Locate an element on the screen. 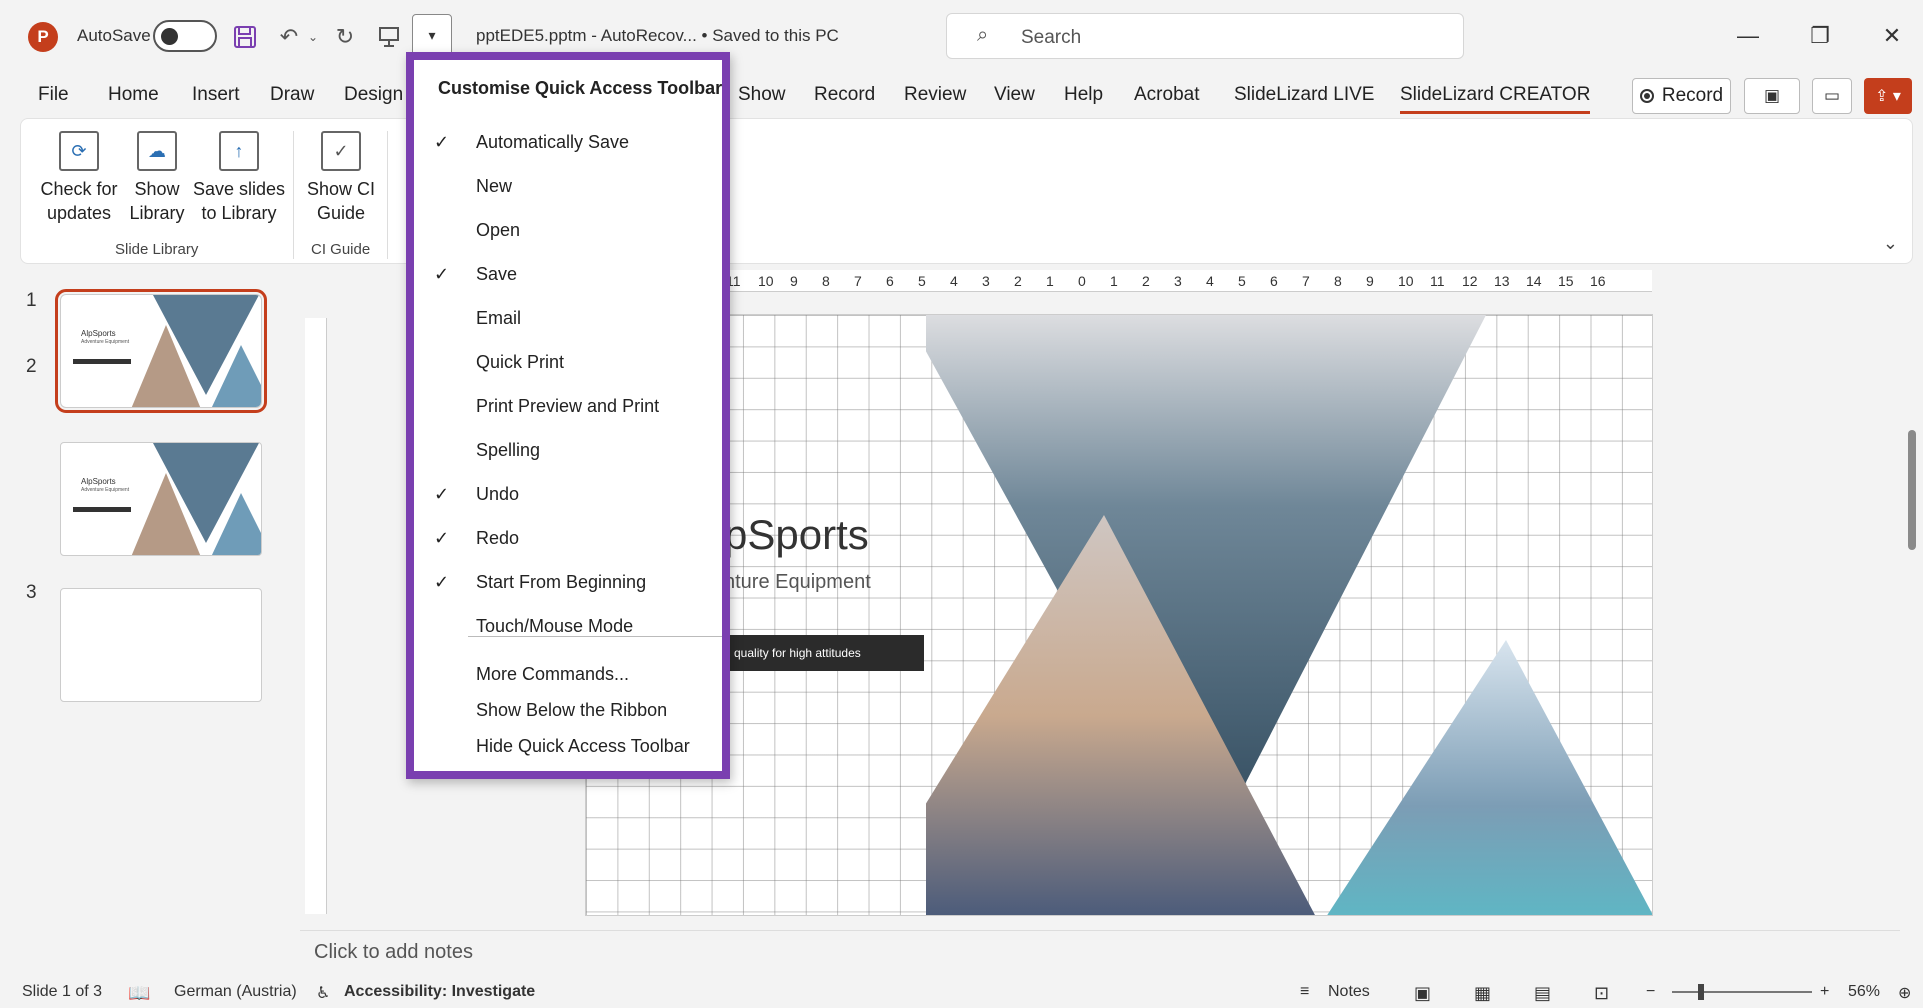 The height and width of the screenshot is (1008, 1923). tab-slidelizard-creator: SlideLizard CREATOR is located at coordinates (1495, 99).